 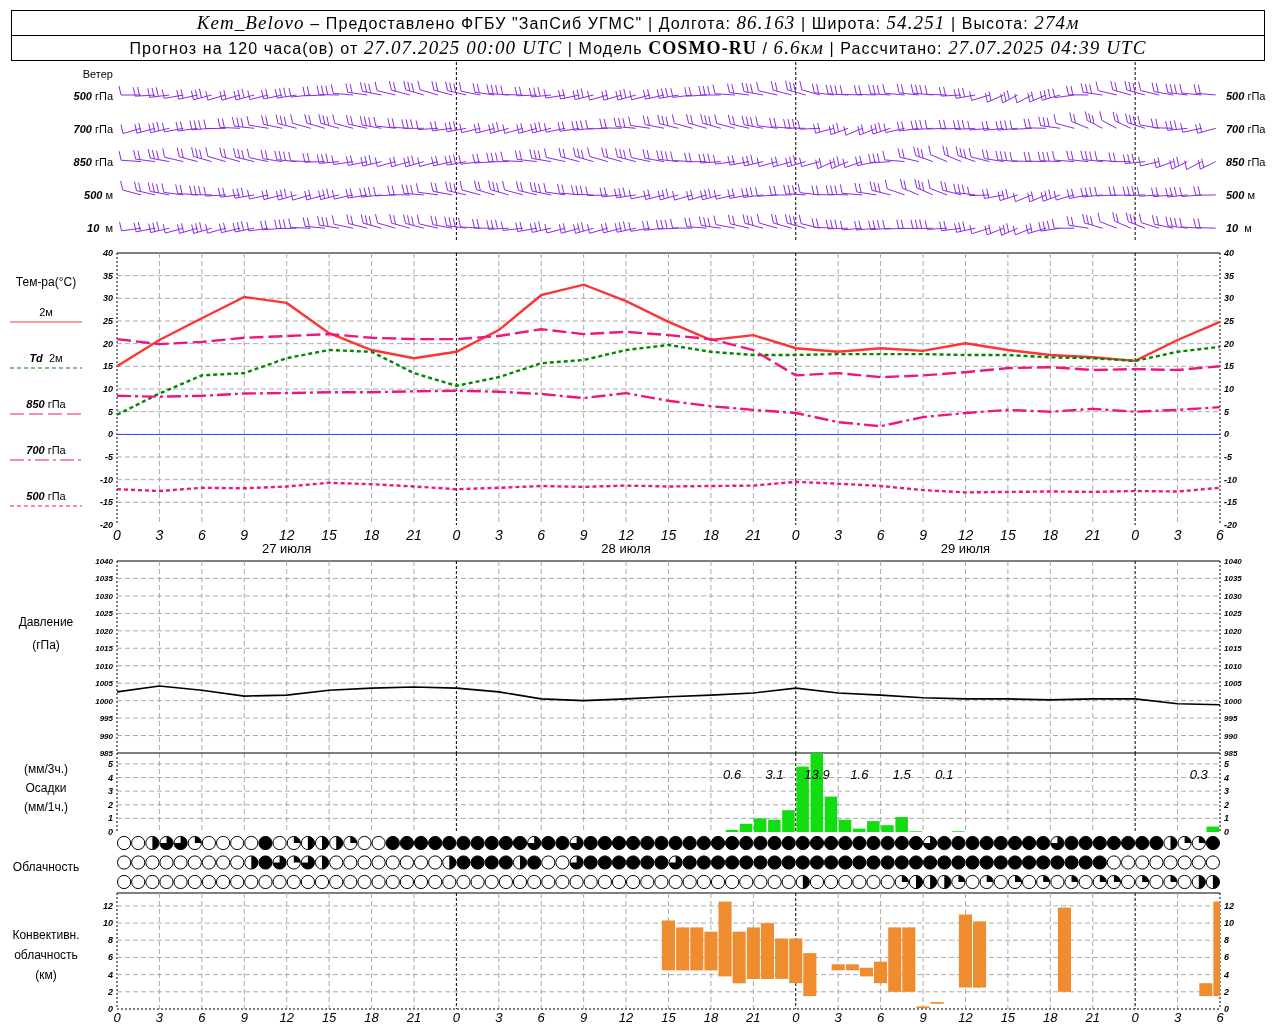 I want to click on axis-tick-label: 995, so click(x=1231, y=719).